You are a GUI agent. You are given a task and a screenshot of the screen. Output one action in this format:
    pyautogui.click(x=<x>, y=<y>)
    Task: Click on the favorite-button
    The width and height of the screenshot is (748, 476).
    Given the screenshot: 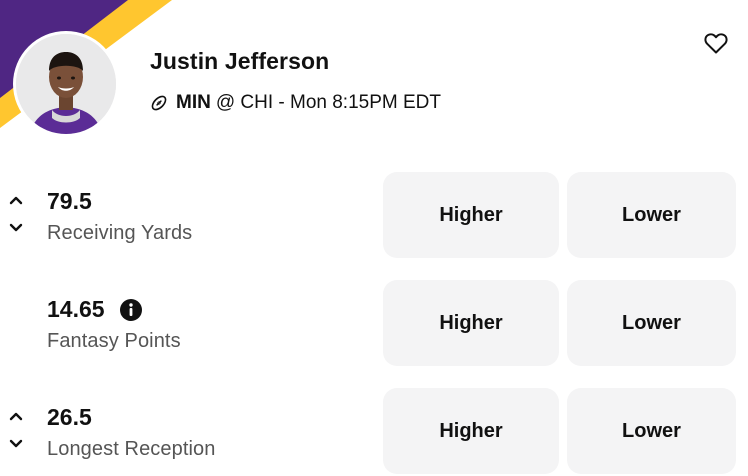 What is the action you would take?
    pyautogui.click(x=716, y=43)
    